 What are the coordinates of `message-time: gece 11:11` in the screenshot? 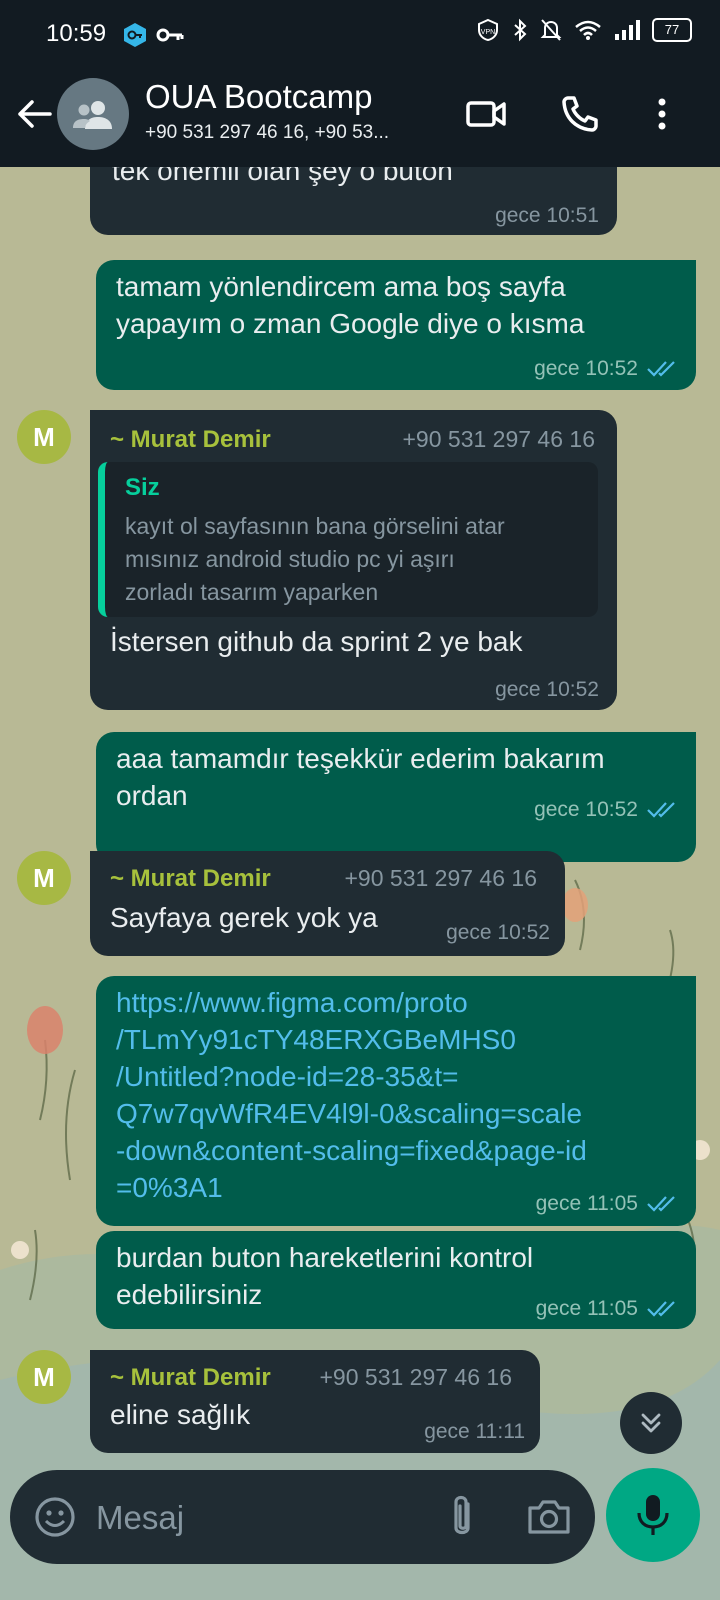 It's located at (474, 1431).